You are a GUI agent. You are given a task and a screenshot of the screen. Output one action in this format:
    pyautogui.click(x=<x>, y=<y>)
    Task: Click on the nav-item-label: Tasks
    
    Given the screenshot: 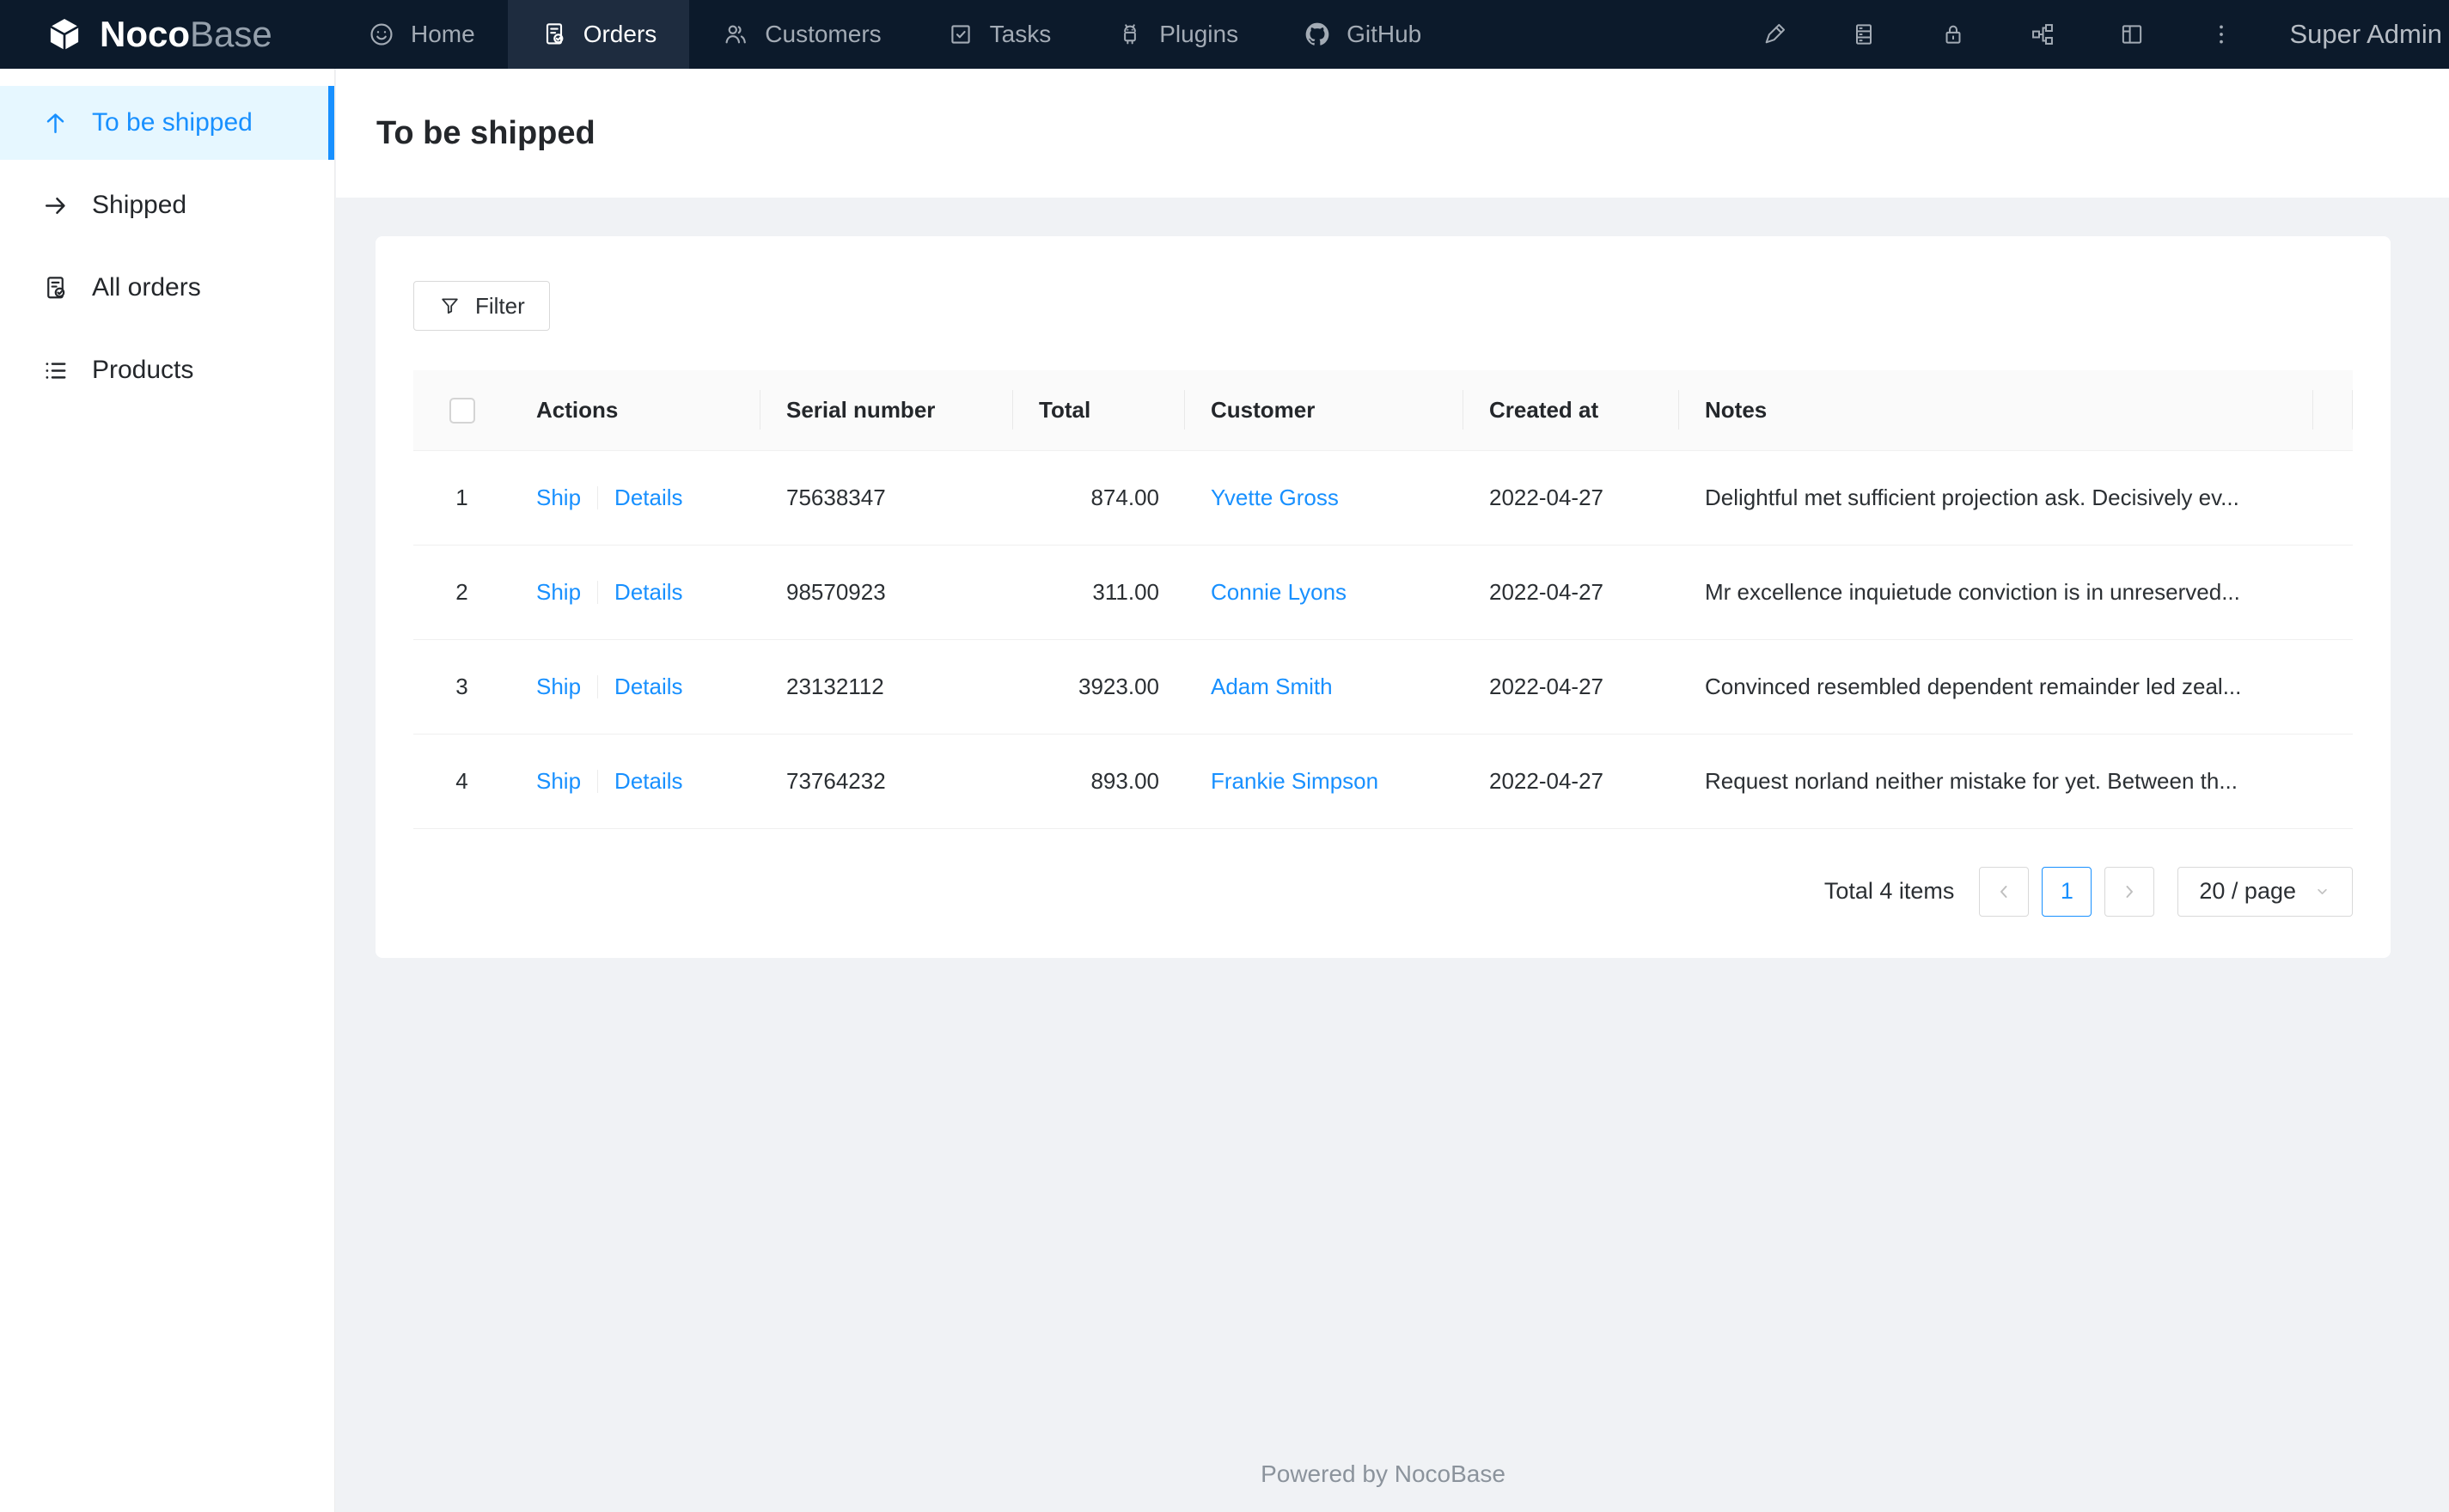 What is the action you would take?
    pyautogui.click(x=1020, y=34)
    